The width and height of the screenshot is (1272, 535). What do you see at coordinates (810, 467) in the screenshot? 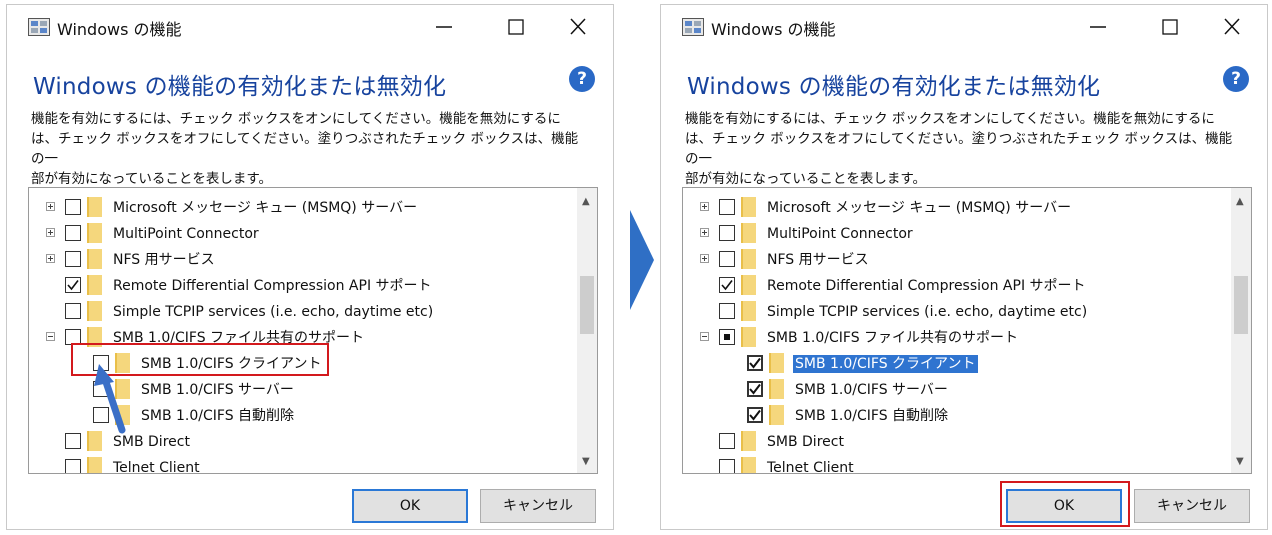
I see `feature-label: Telnet Client` at bounding box center [810, 467].